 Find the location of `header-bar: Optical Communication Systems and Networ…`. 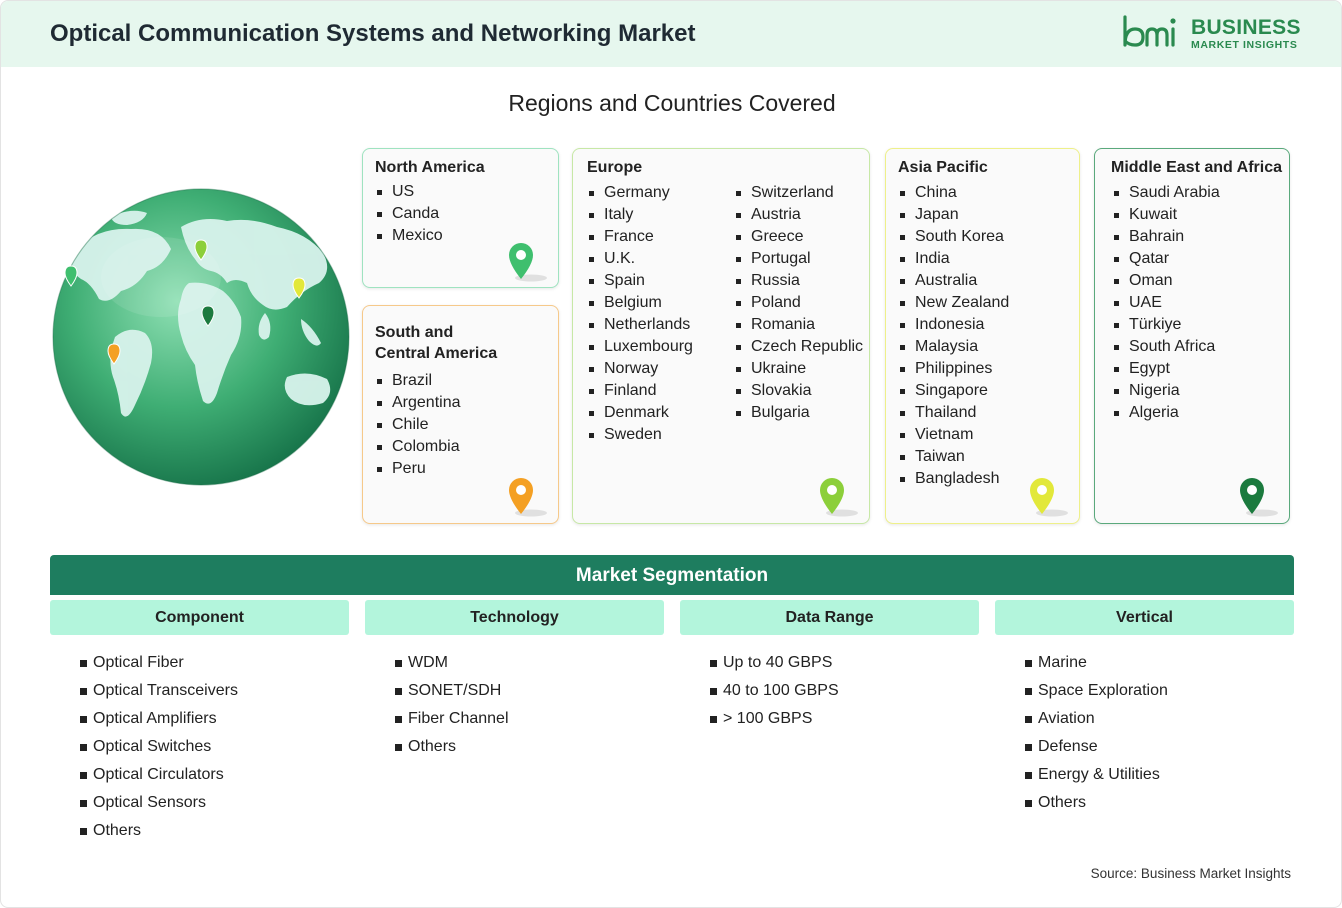

header-bar: Optical Communication Systems and Networ… is located at coordinates (671, 34).